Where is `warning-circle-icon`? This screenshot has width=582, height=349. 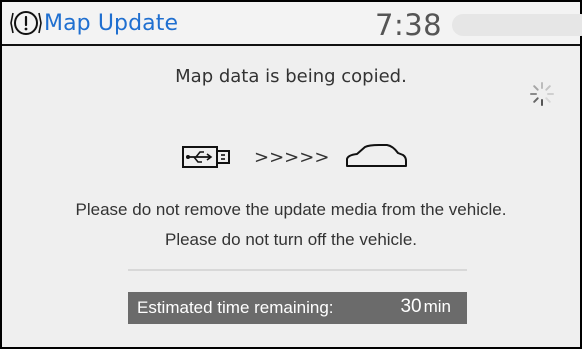
warning-circle-icon is located at coordinates (26, 23).